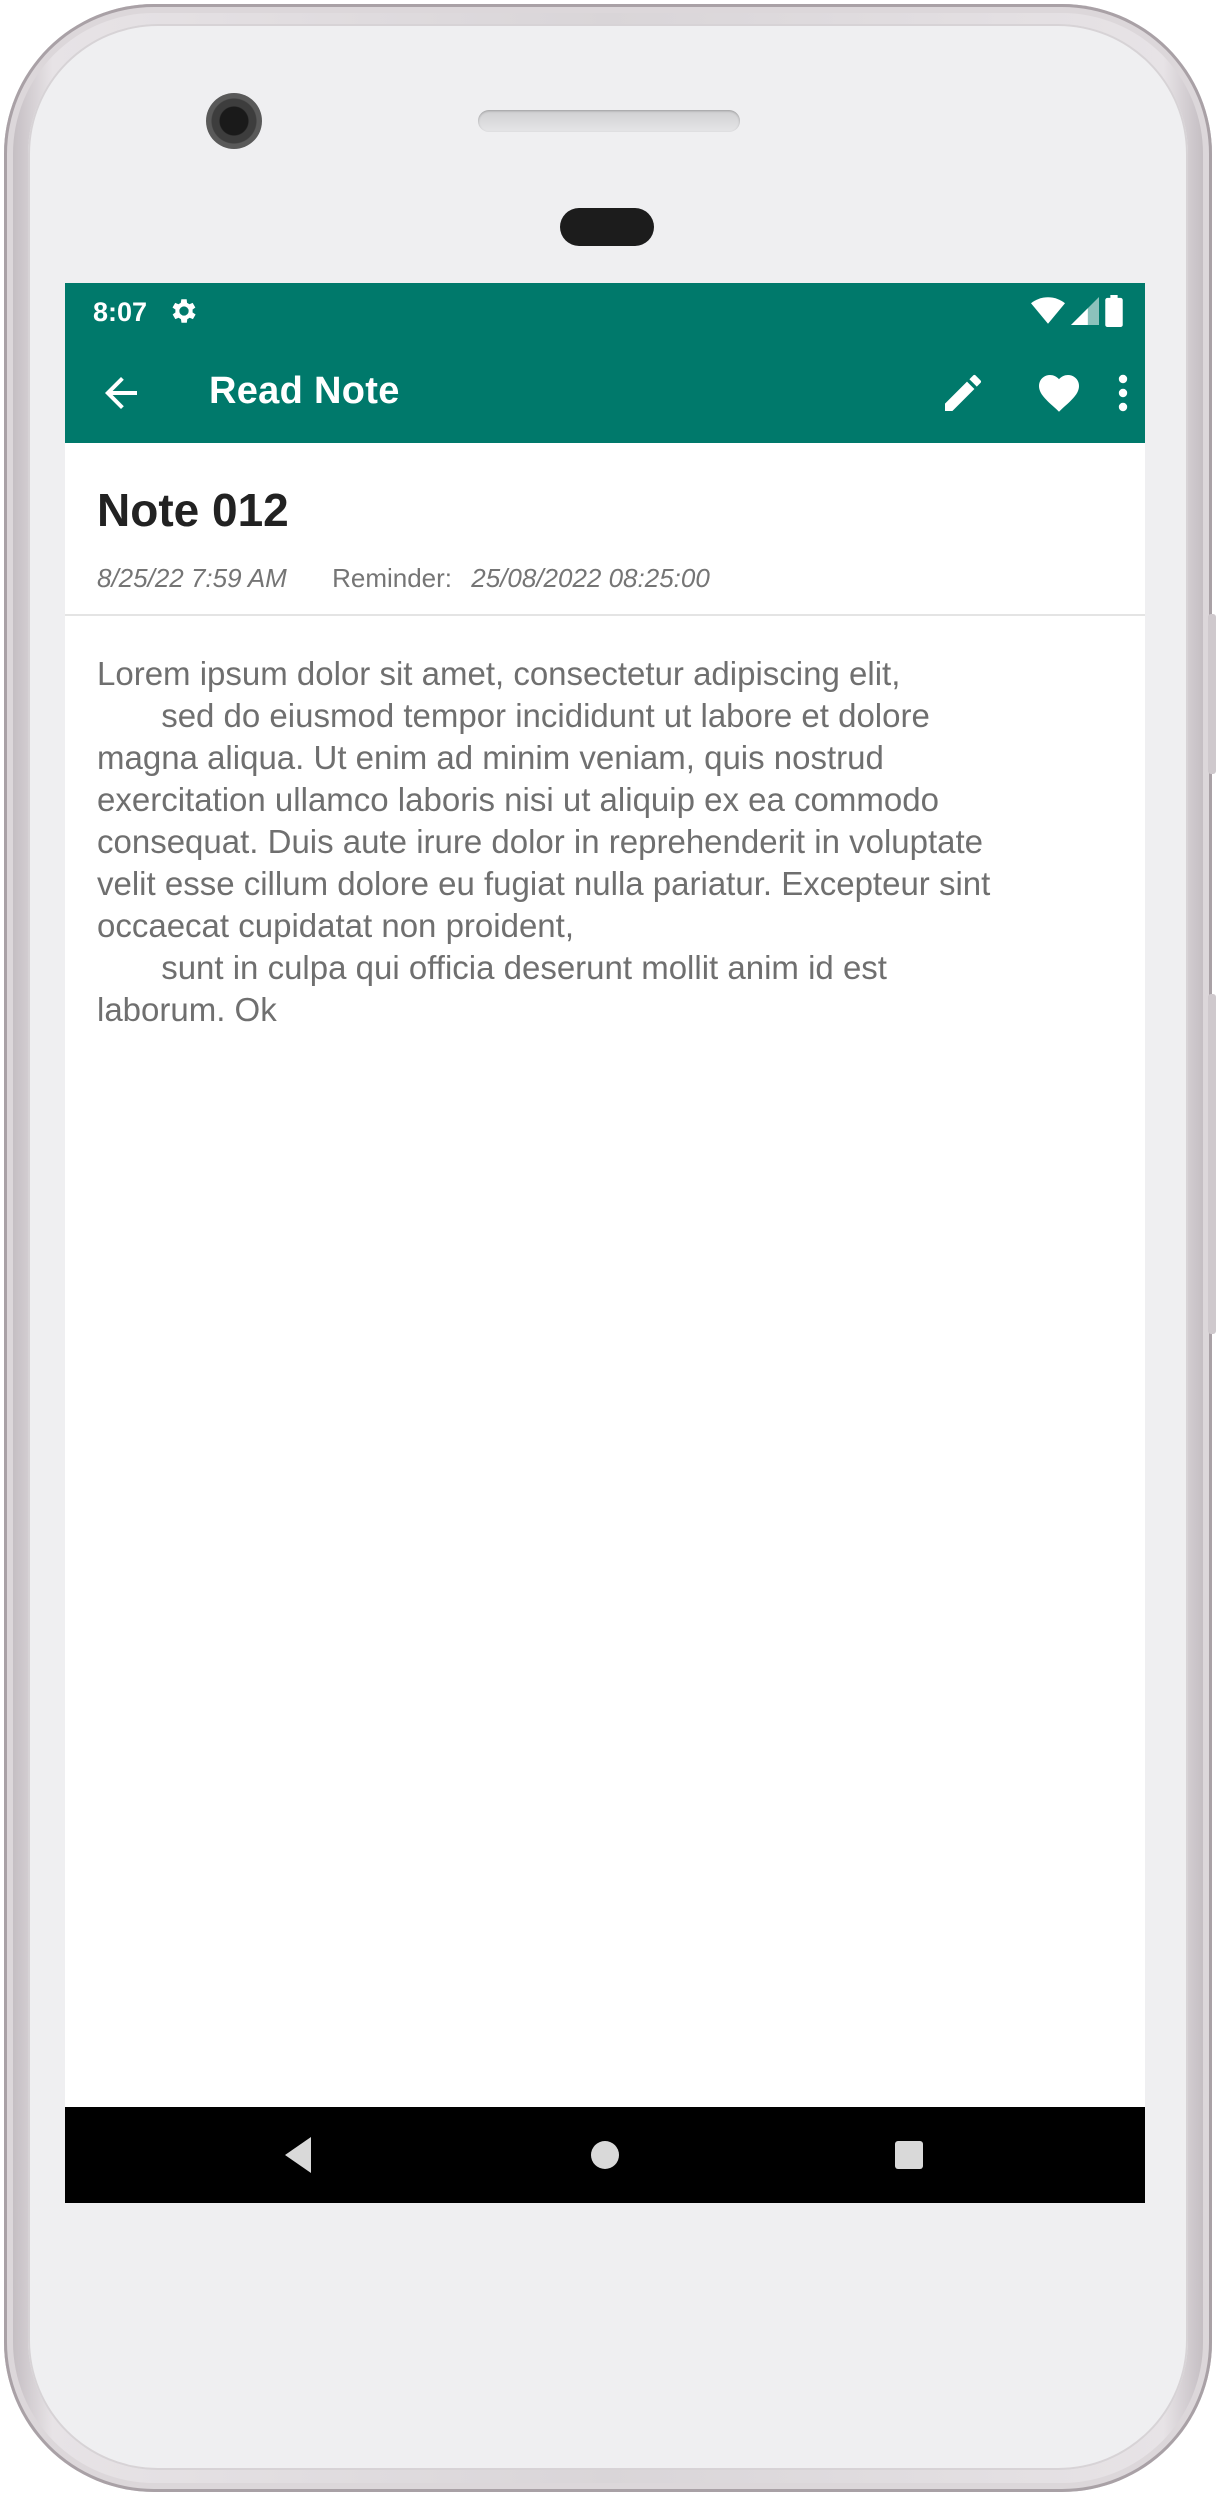 The image size is (1222, 2498). Describe the element at coordinates (1212, 1164) in the screenshot. I see `power-button` at that location.